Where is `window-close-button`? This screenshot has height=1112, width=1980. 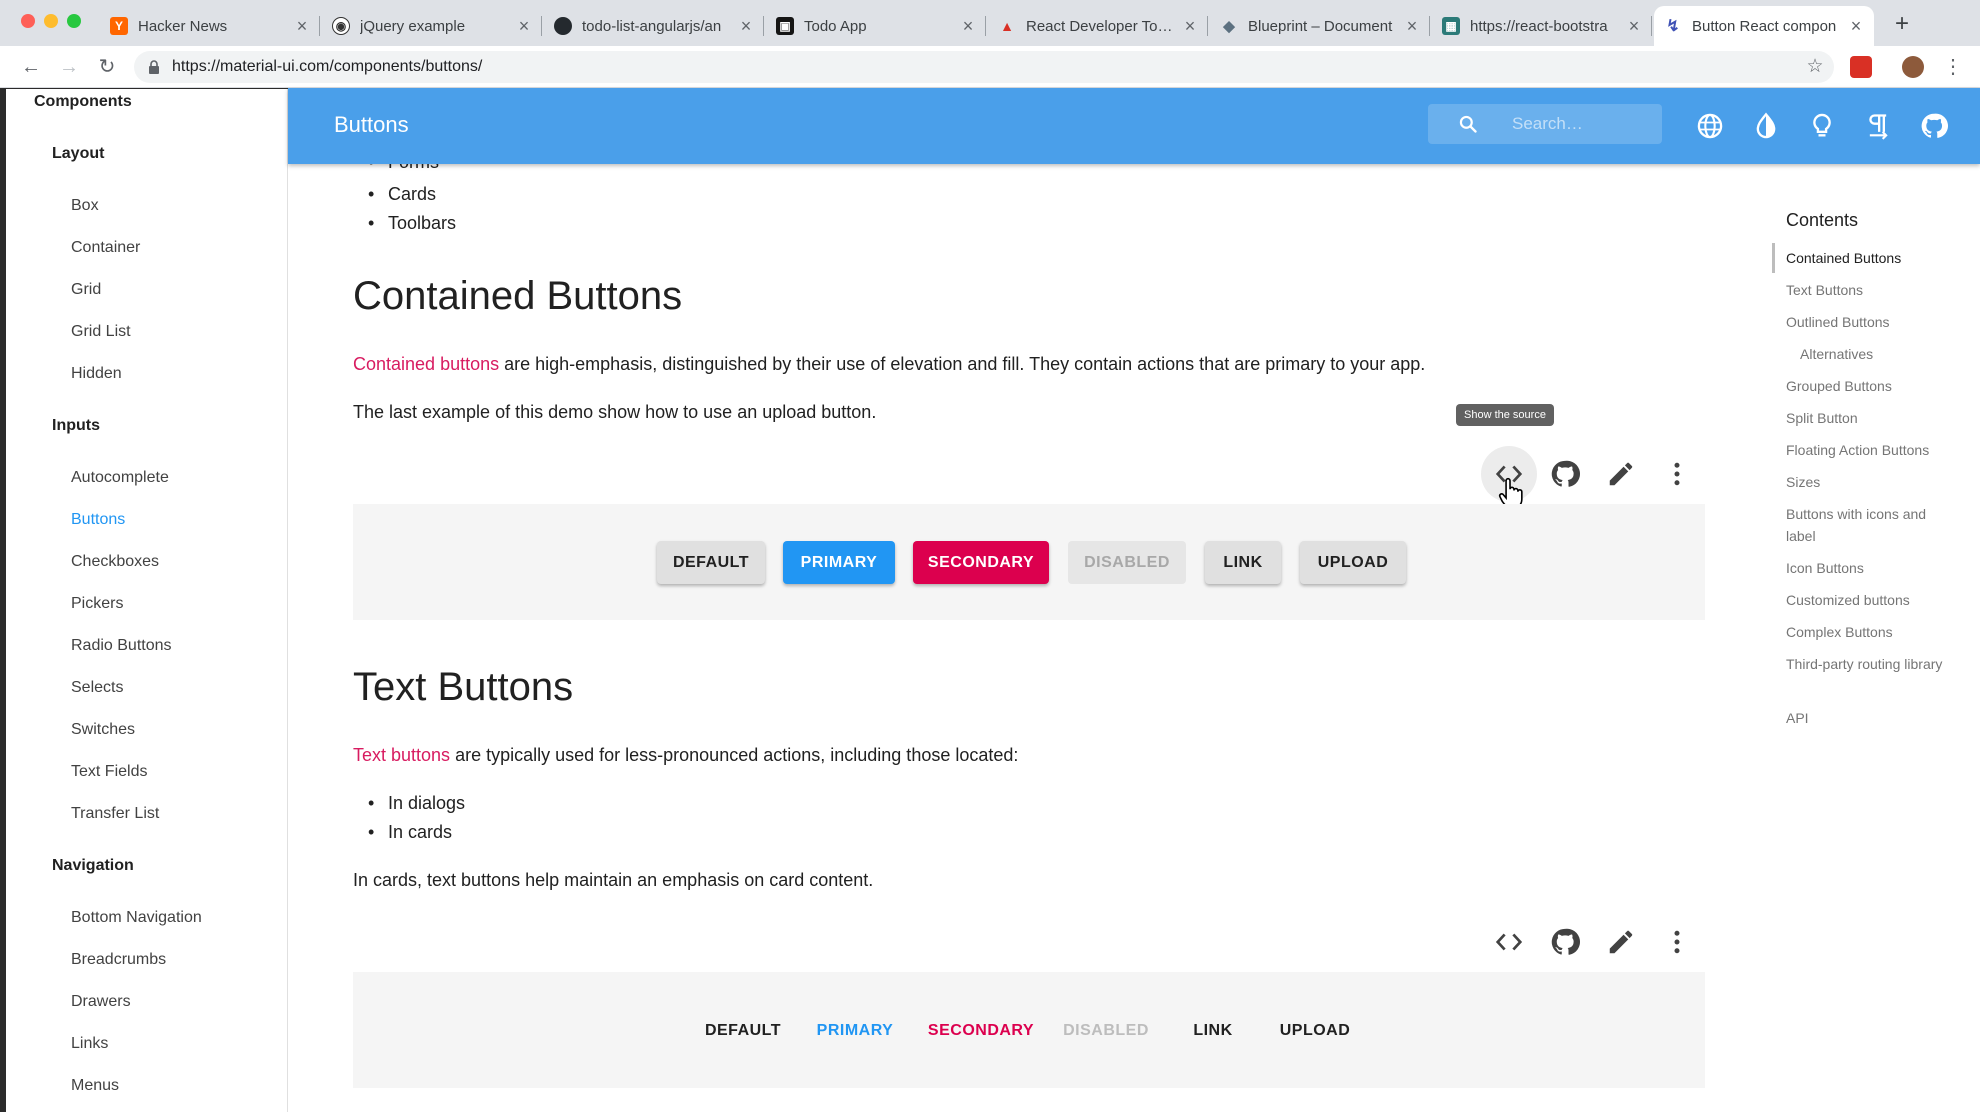 window-close-button is located at coordinates (28, 21).